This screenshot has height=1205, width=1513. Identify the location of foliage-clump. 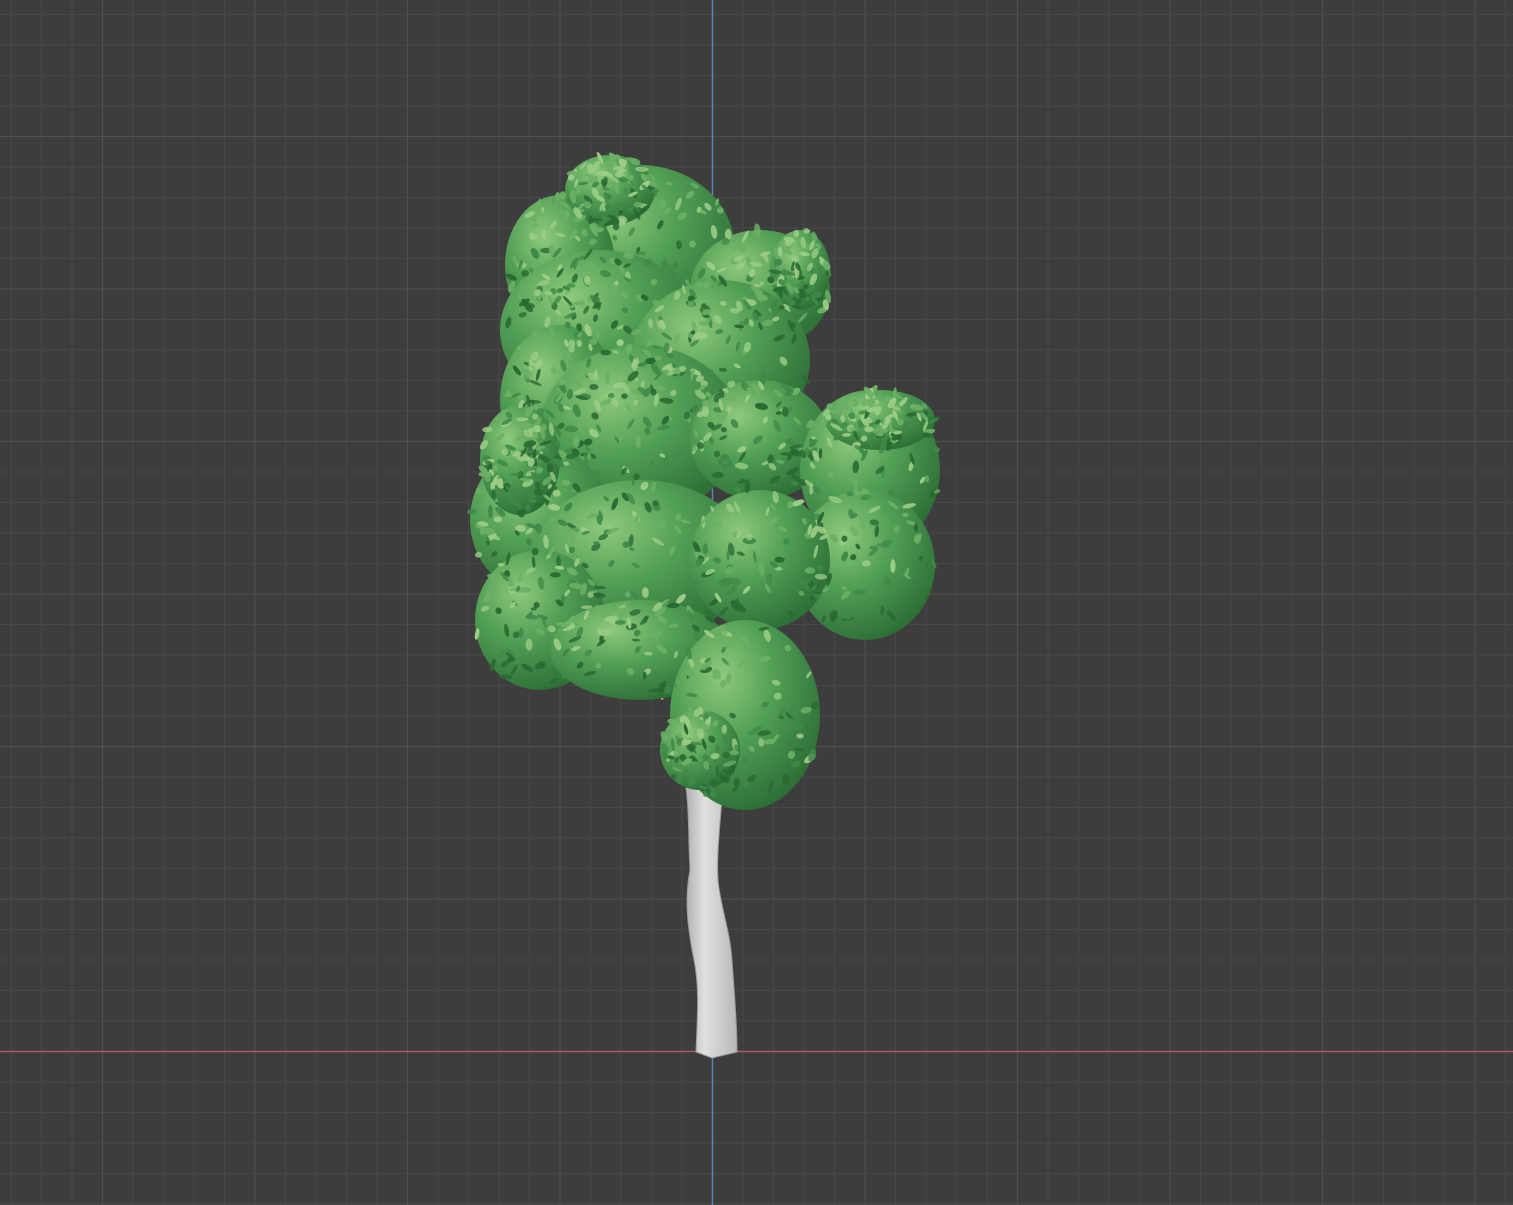
(760, 560).